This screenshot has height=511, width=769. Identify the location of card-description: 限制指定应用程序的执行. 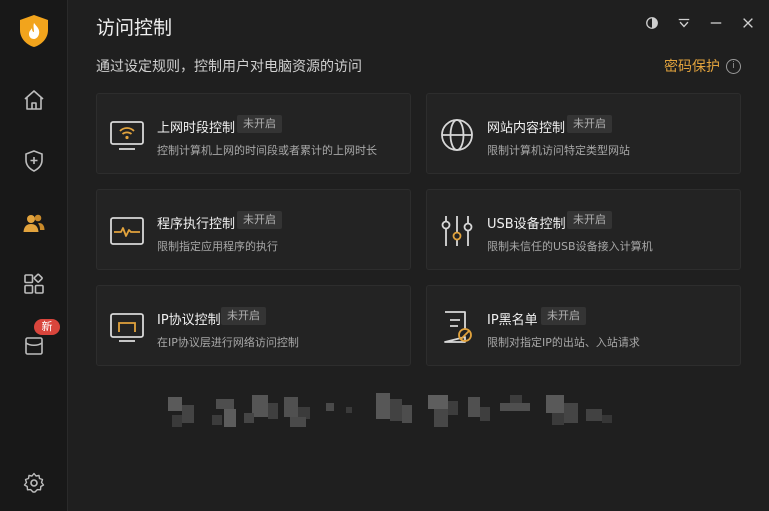
(217, 246).